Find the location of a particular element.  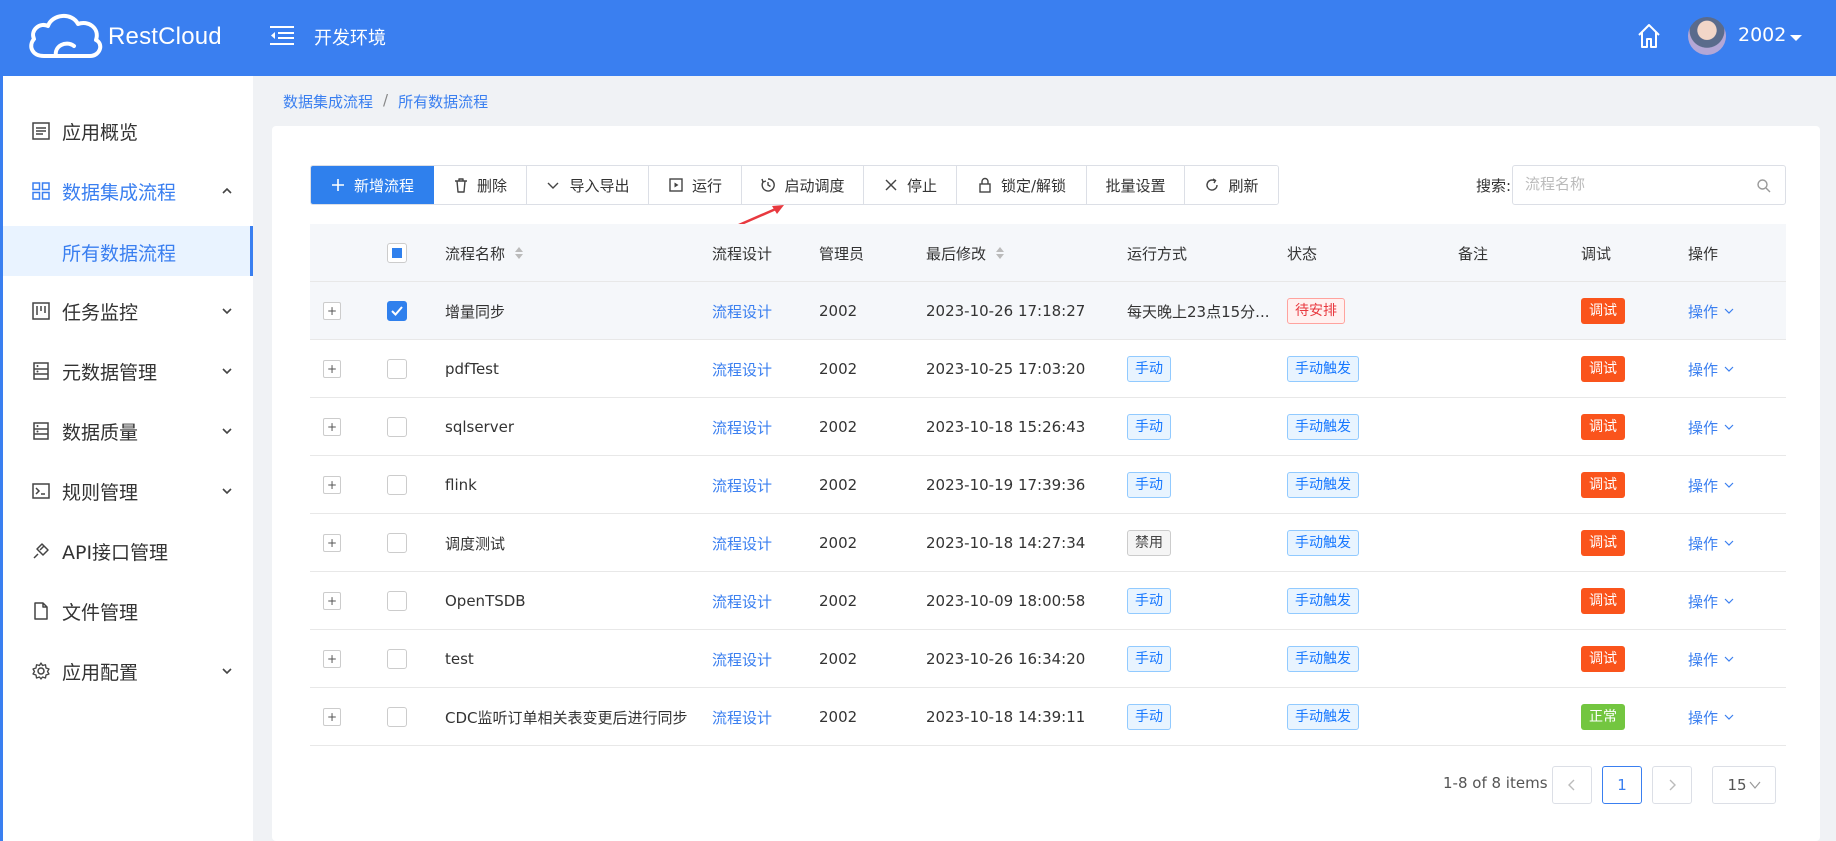

batch-settings-label: 批量设置 is located at coordinates (1135, 185).